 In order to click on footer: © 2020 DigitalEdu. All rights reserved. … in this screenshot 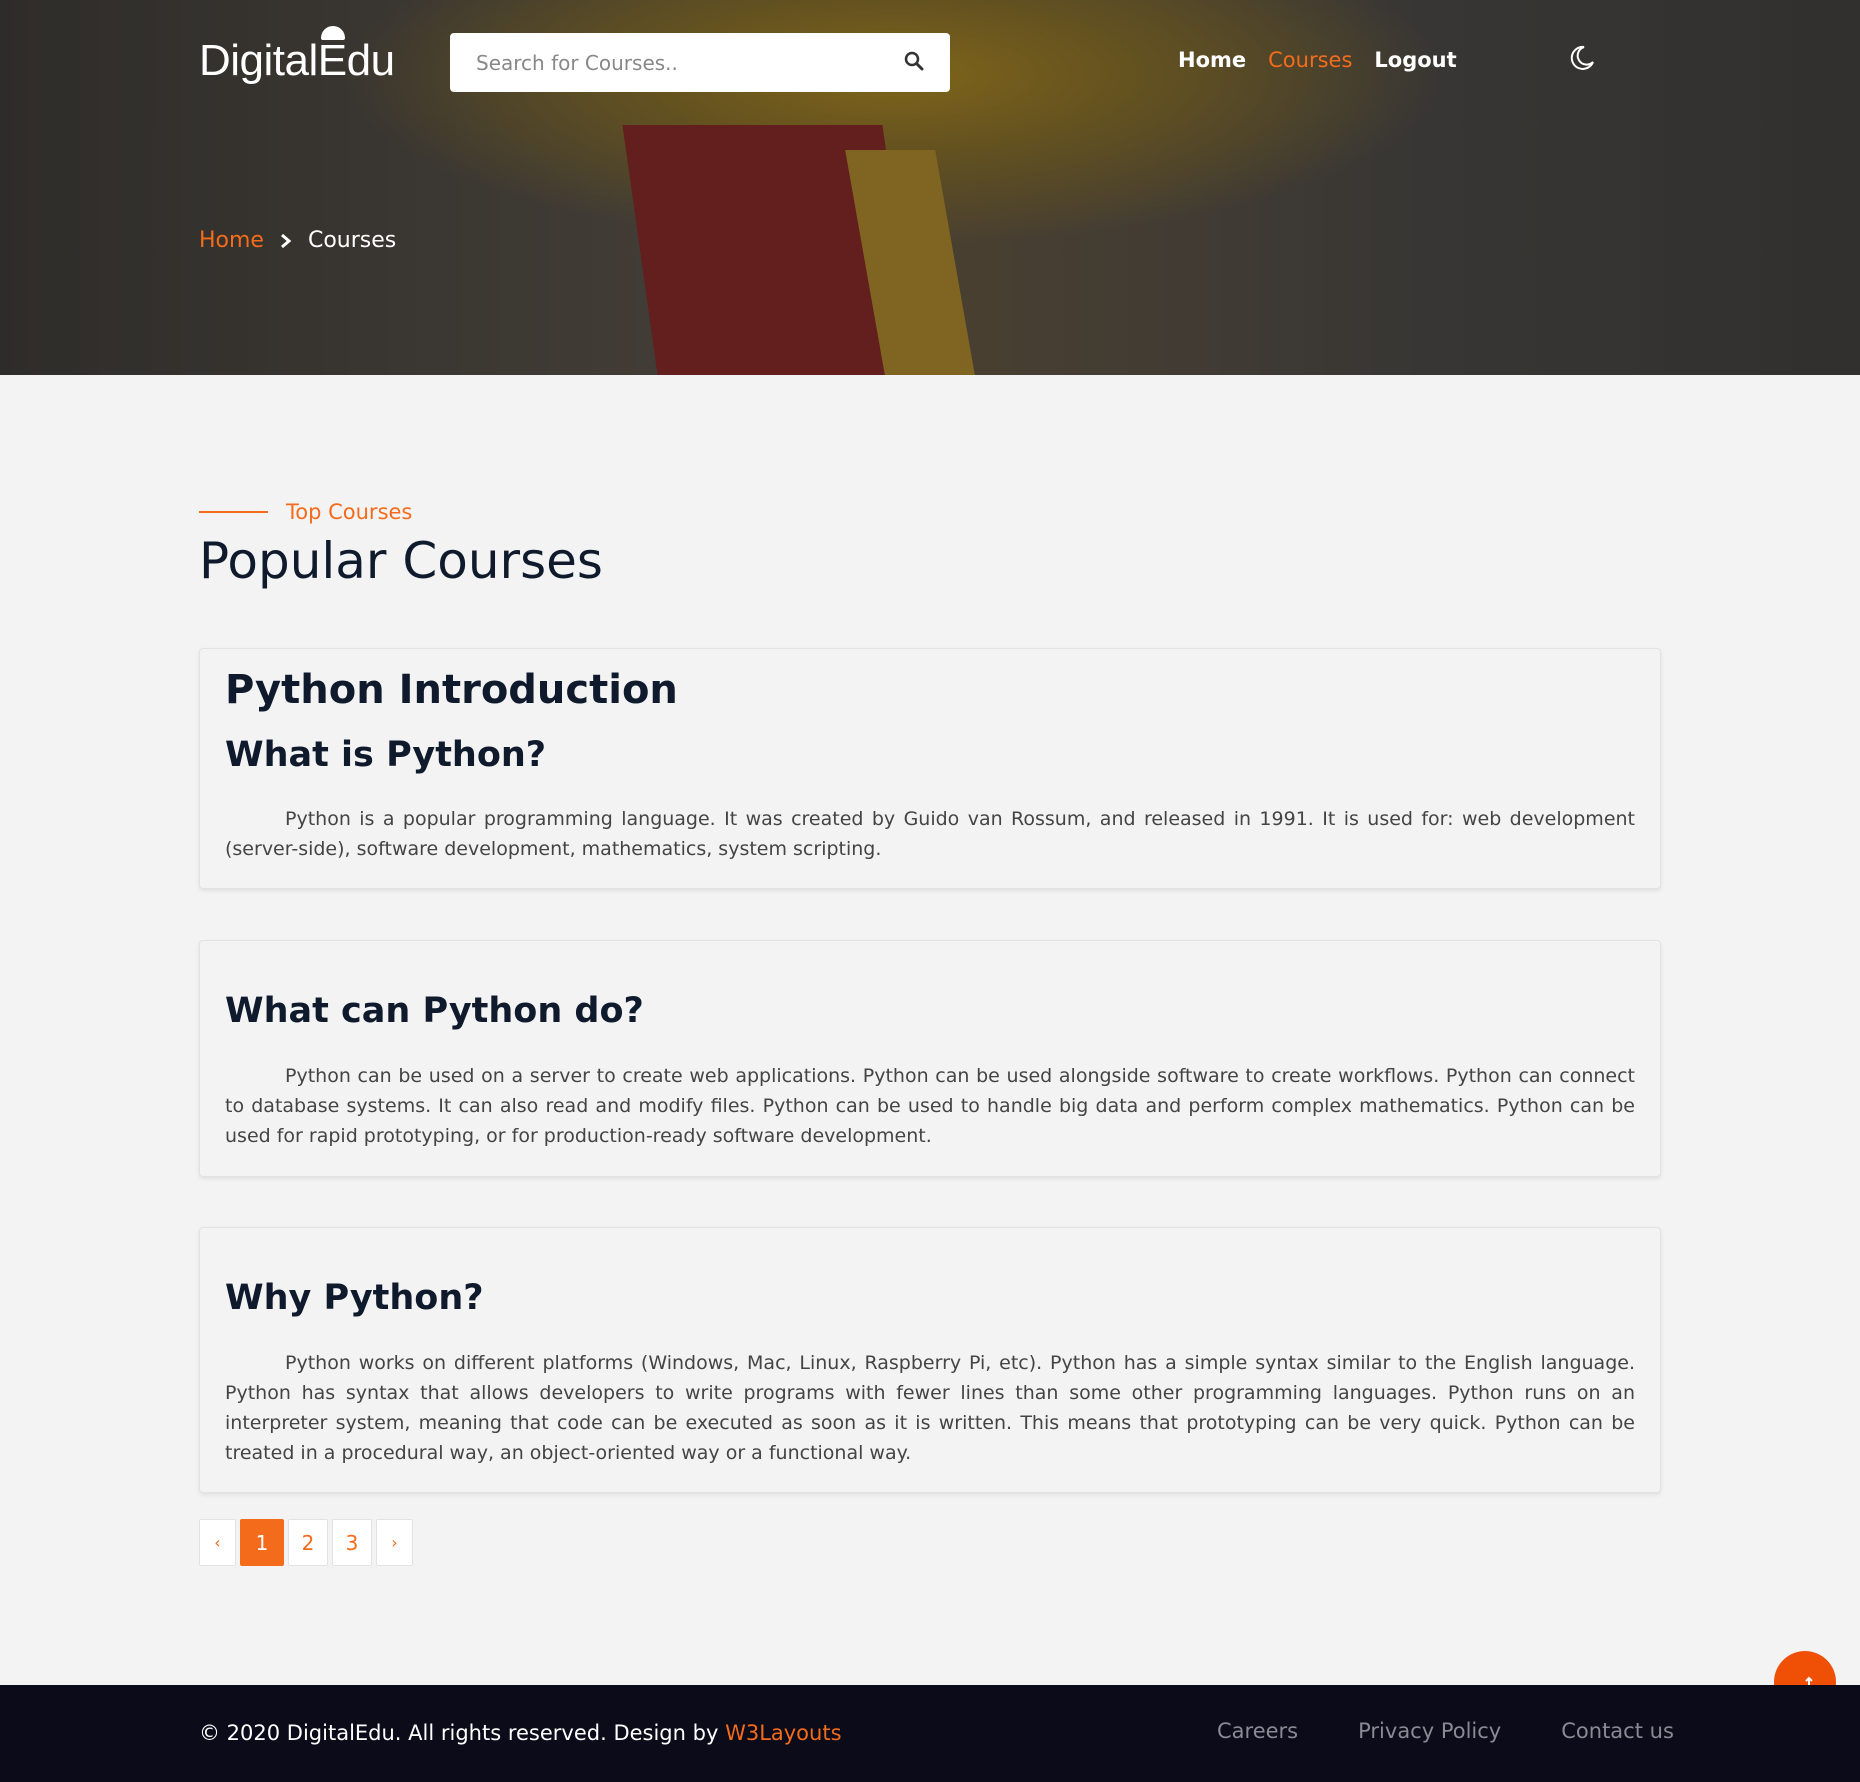, I will do `click(930, 1733)`.